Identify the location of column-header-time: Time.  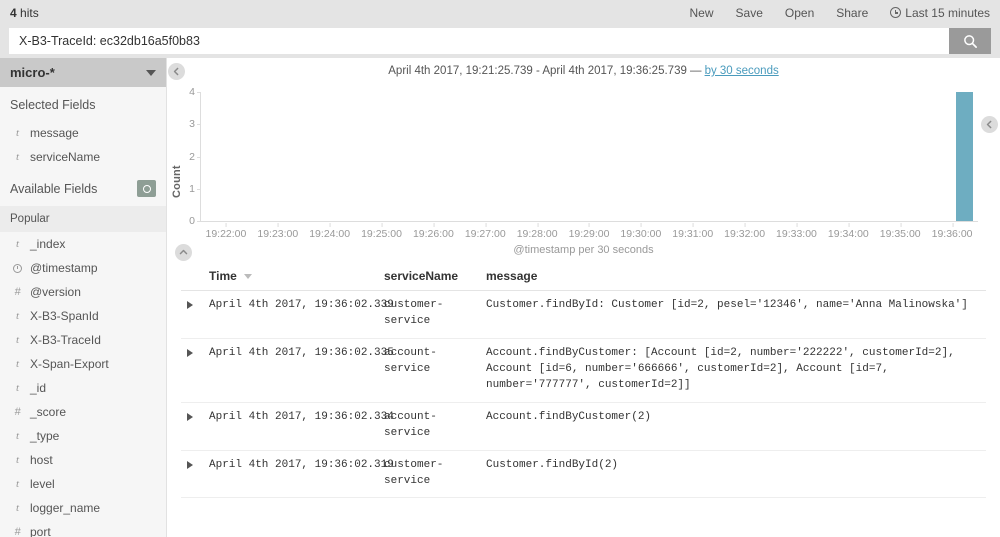
(290, 278).